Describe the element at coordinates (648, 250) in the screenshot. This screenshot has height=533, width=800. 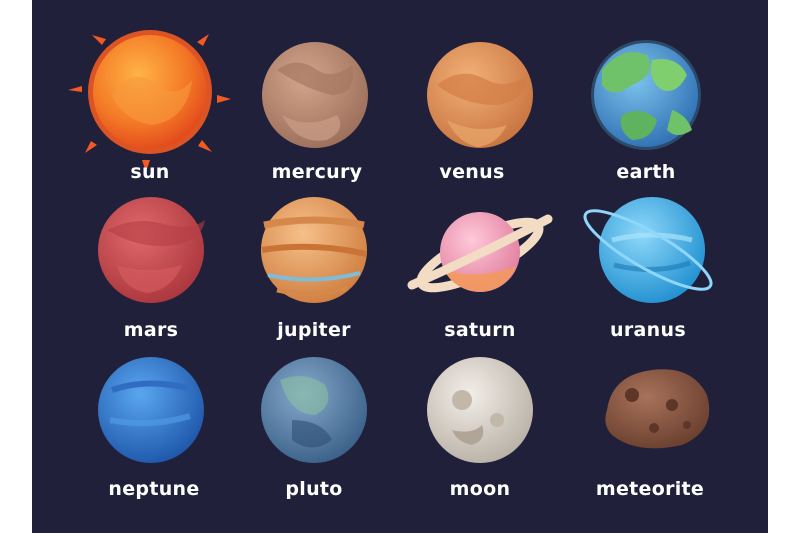
I see `uranus-illustration` at that location.